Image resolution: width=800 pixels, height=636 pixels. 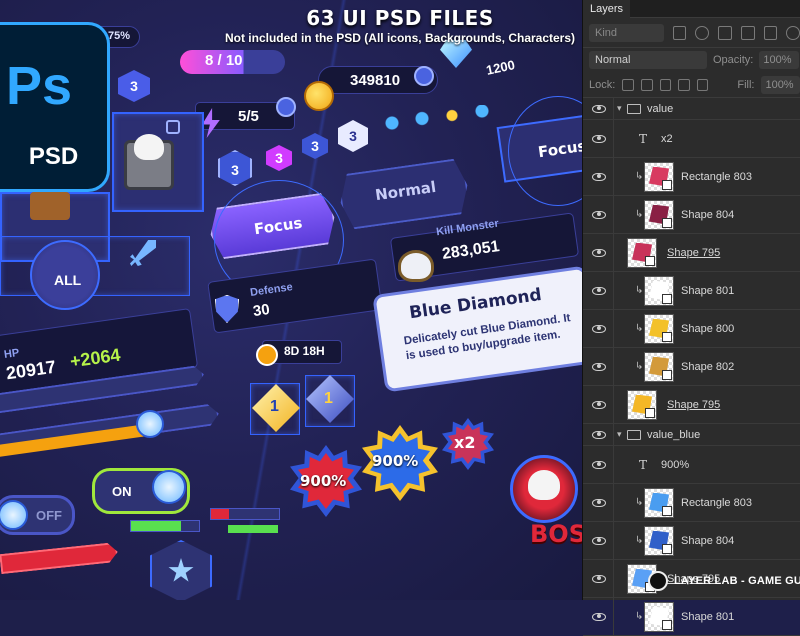 I want to click on layer-row: Tx2, so click(x=691, y=139).